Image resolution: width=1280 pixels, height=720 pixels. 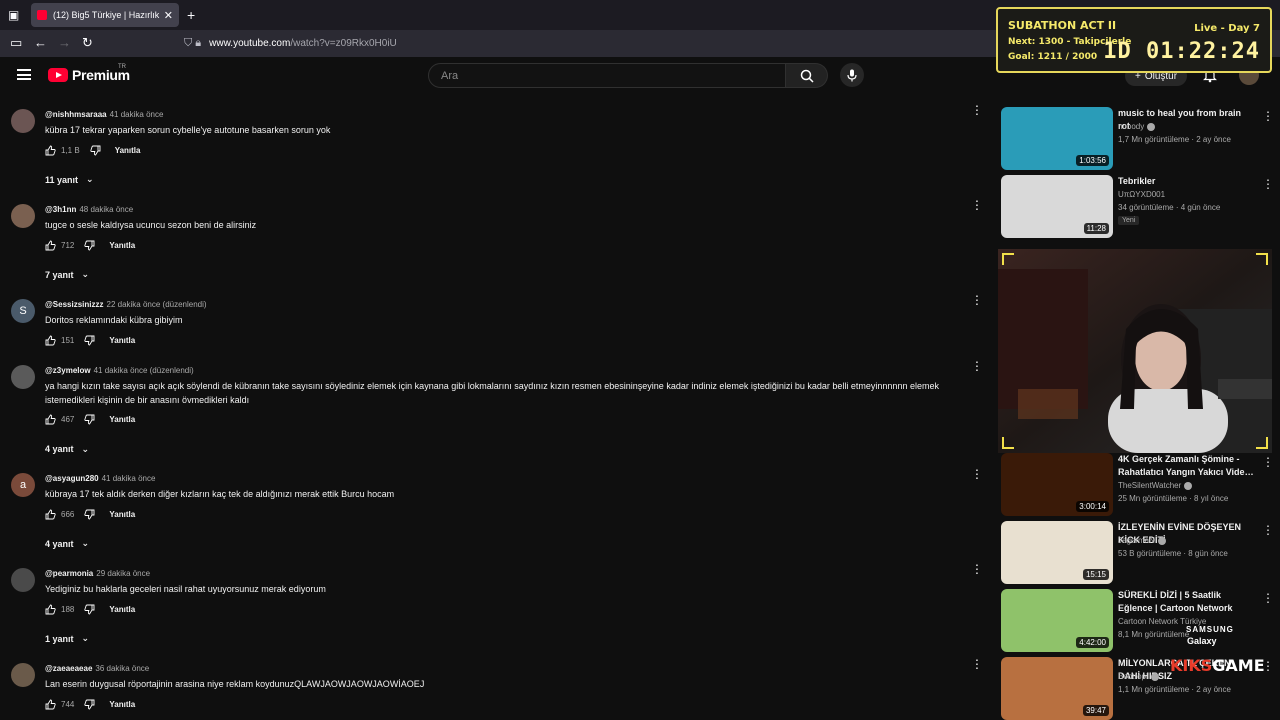 I want to click on avatar-letter: S, so click(x=23, y=311).